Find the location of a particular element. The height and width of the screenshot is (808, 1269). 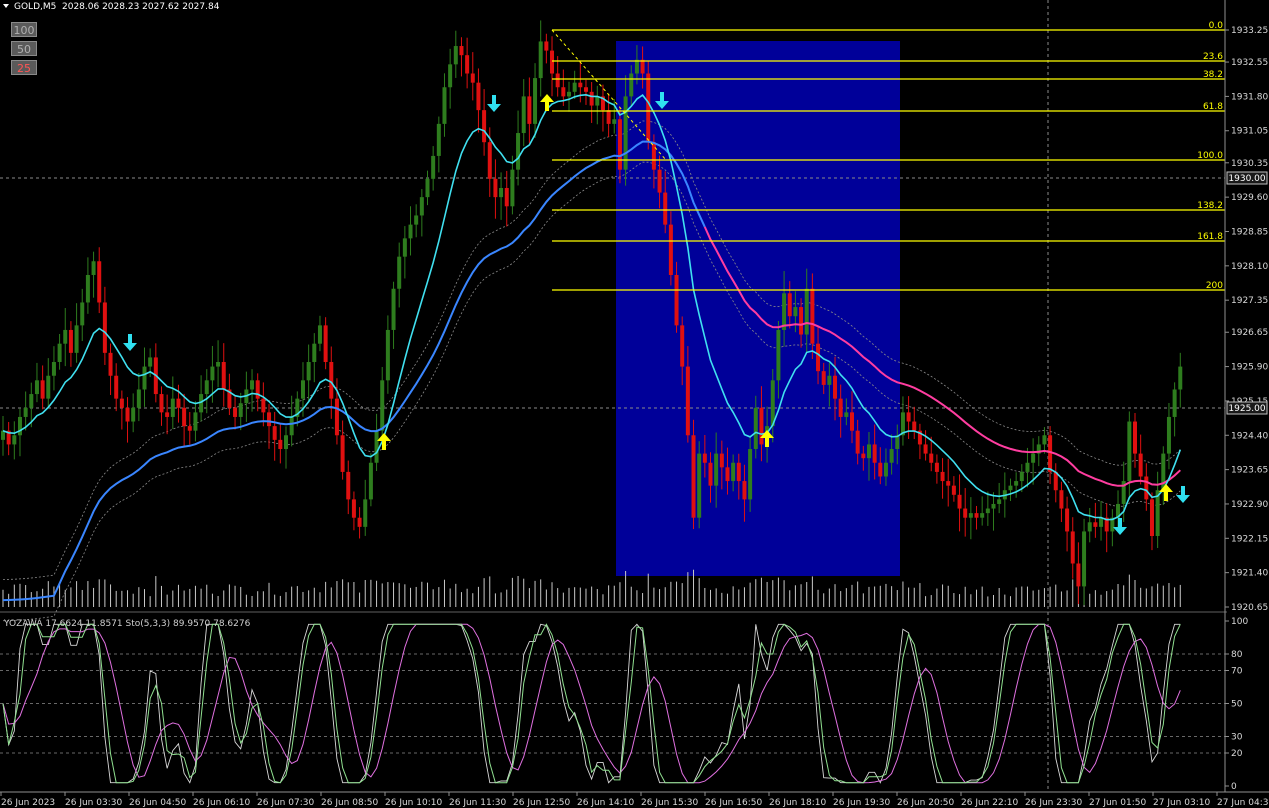

oscillator-tick-label: 80 is located at coordinates (1237, 655).